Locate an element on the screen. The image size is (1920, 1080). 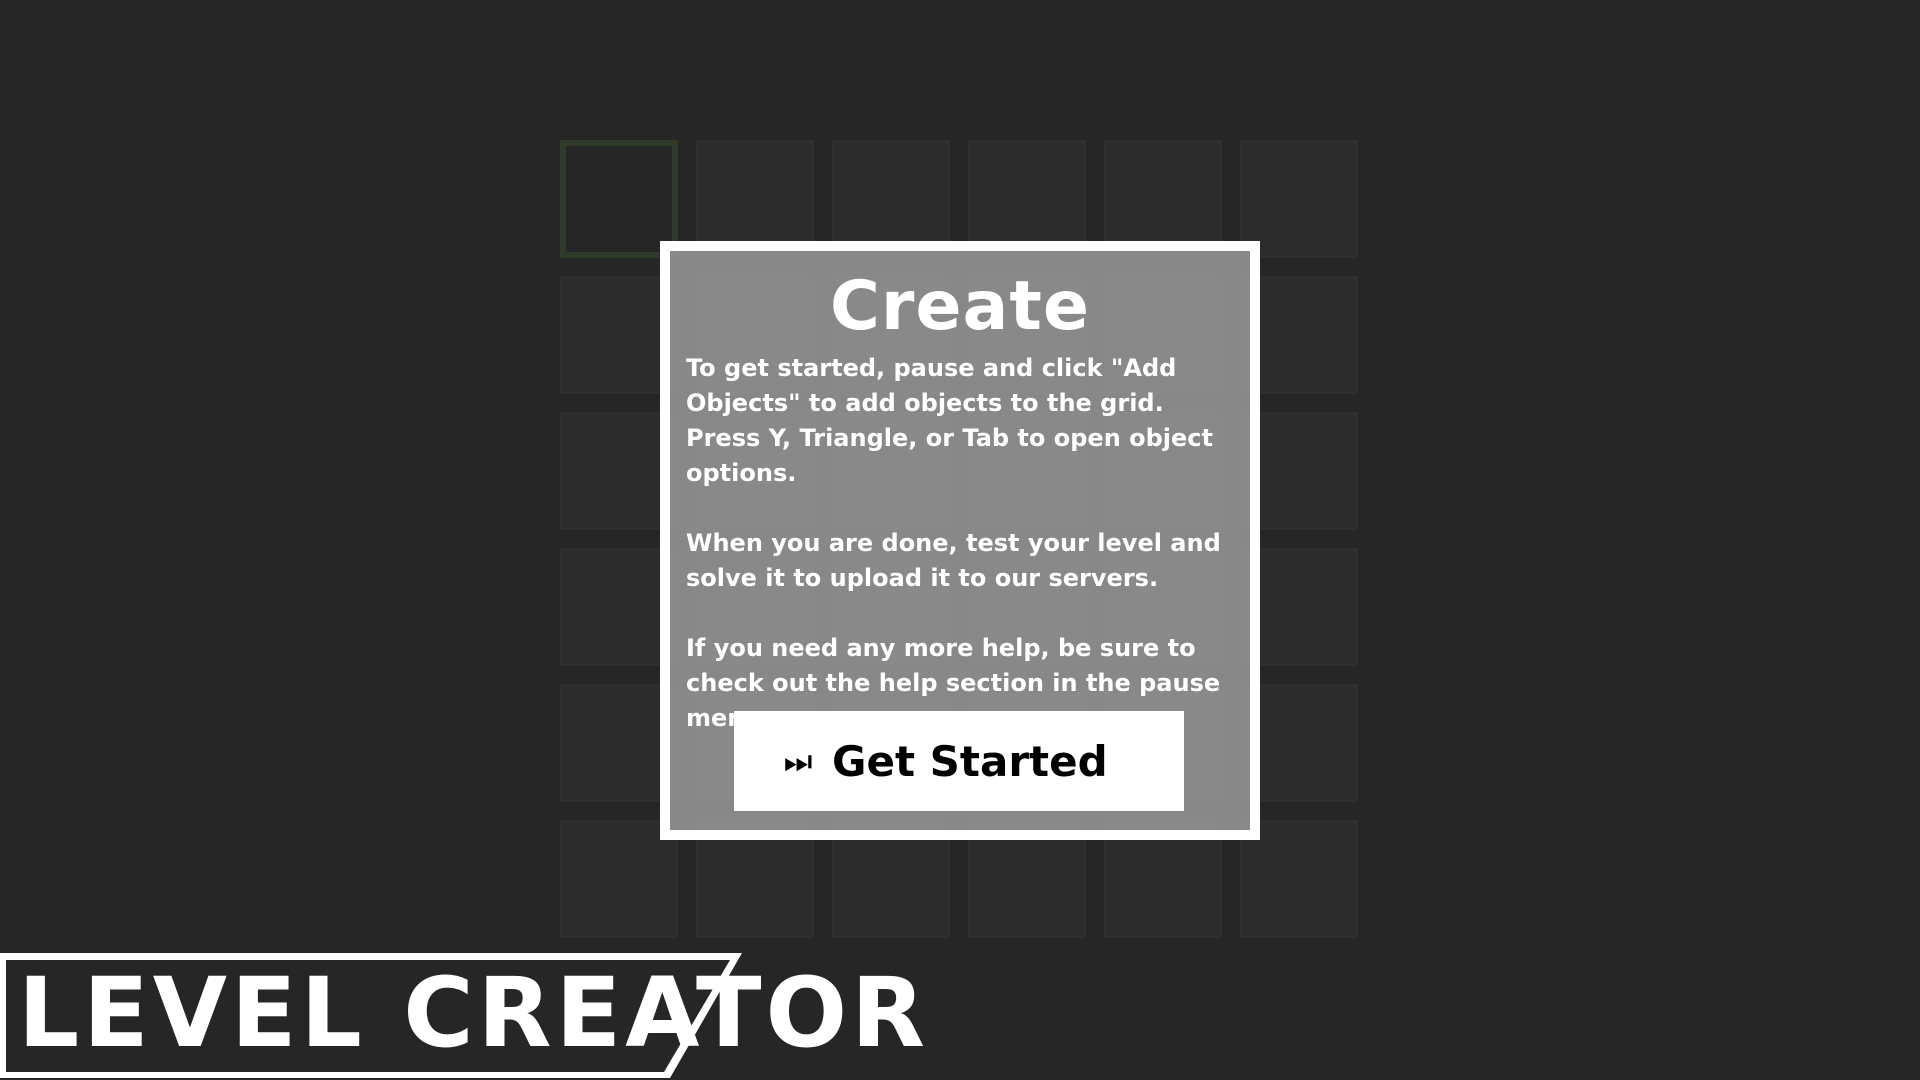
dialog-title: Create is located at coordinates (960, 306).